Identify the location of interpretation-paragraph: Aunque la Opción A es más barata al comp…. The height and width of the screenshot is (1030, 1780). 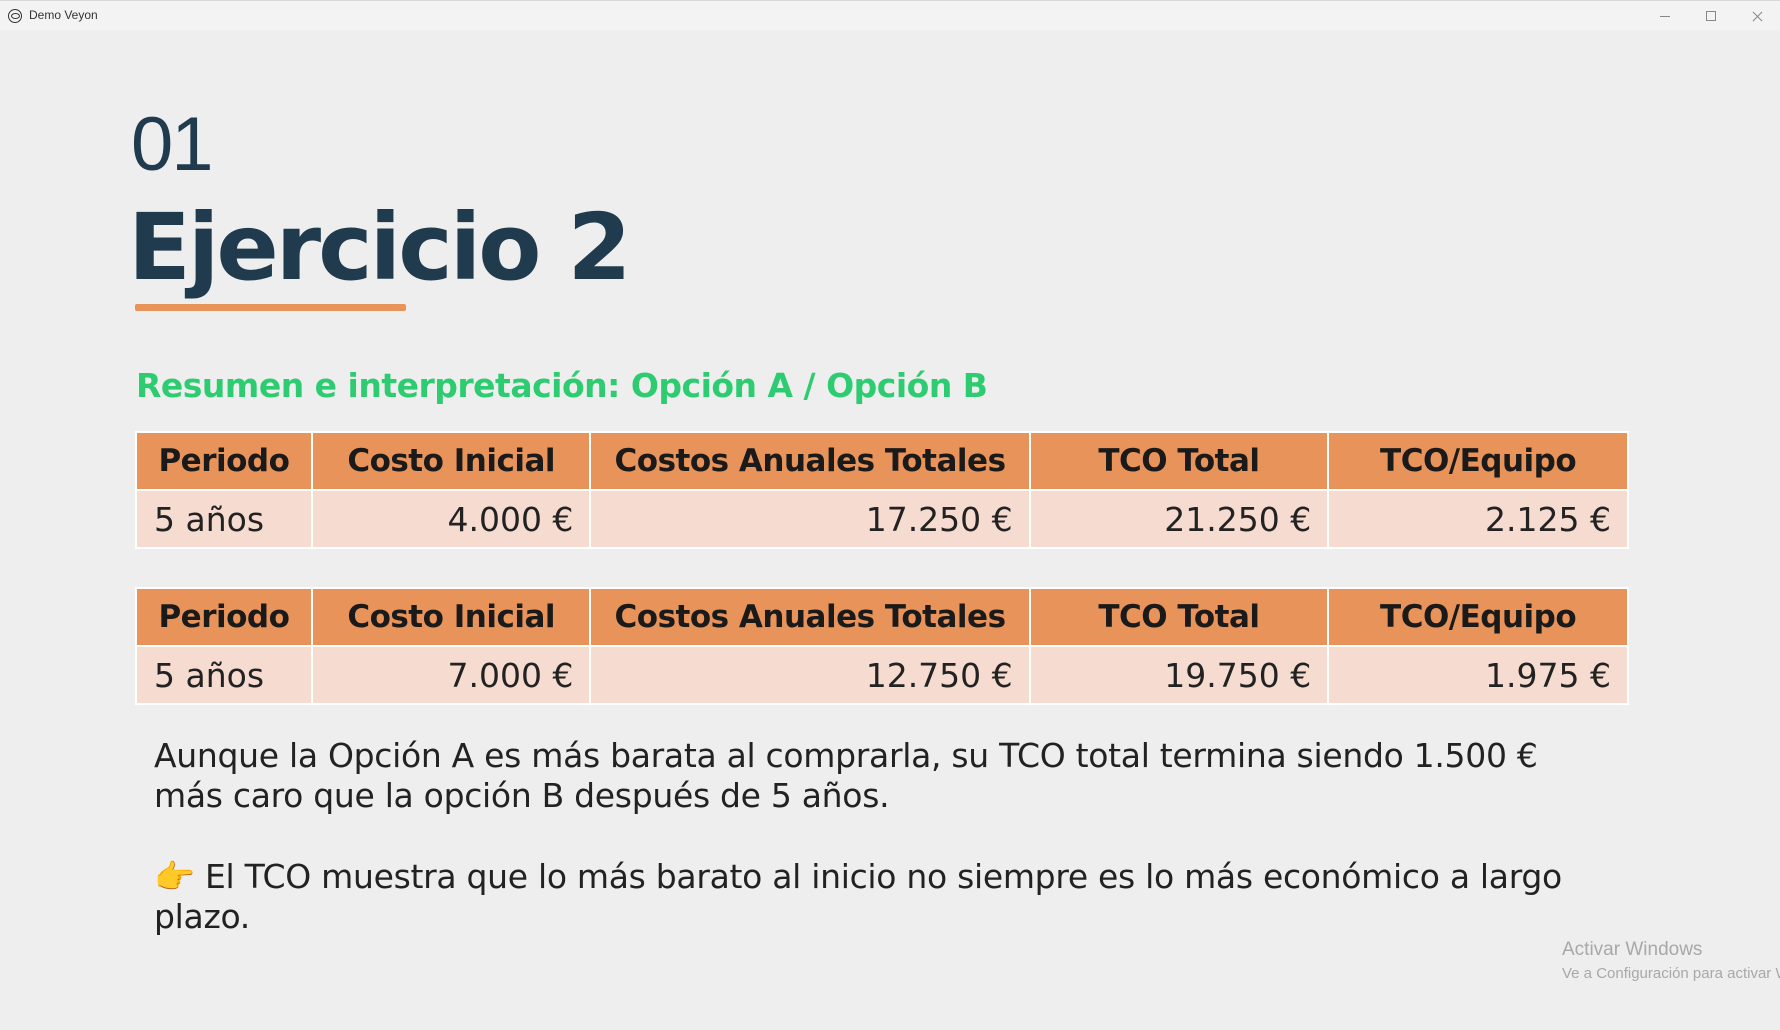
(846, 775).